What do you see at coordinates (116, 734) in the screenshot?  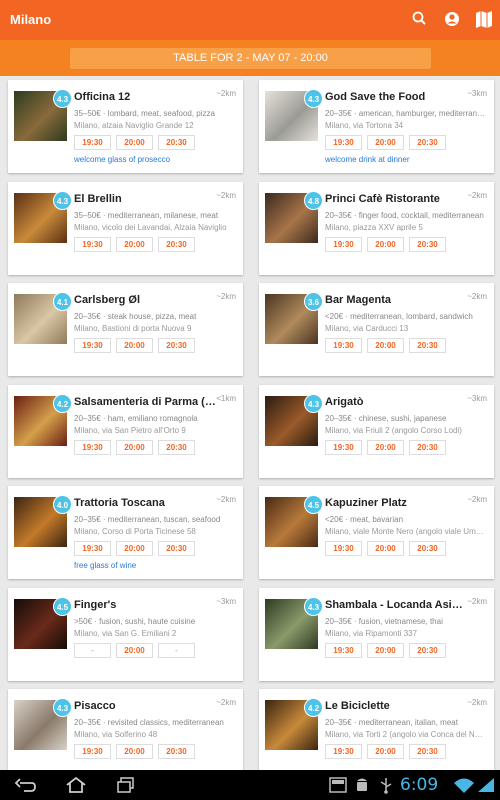 I see `address-label: Milano, via Solferino 48` at bounding box center [116, 734].